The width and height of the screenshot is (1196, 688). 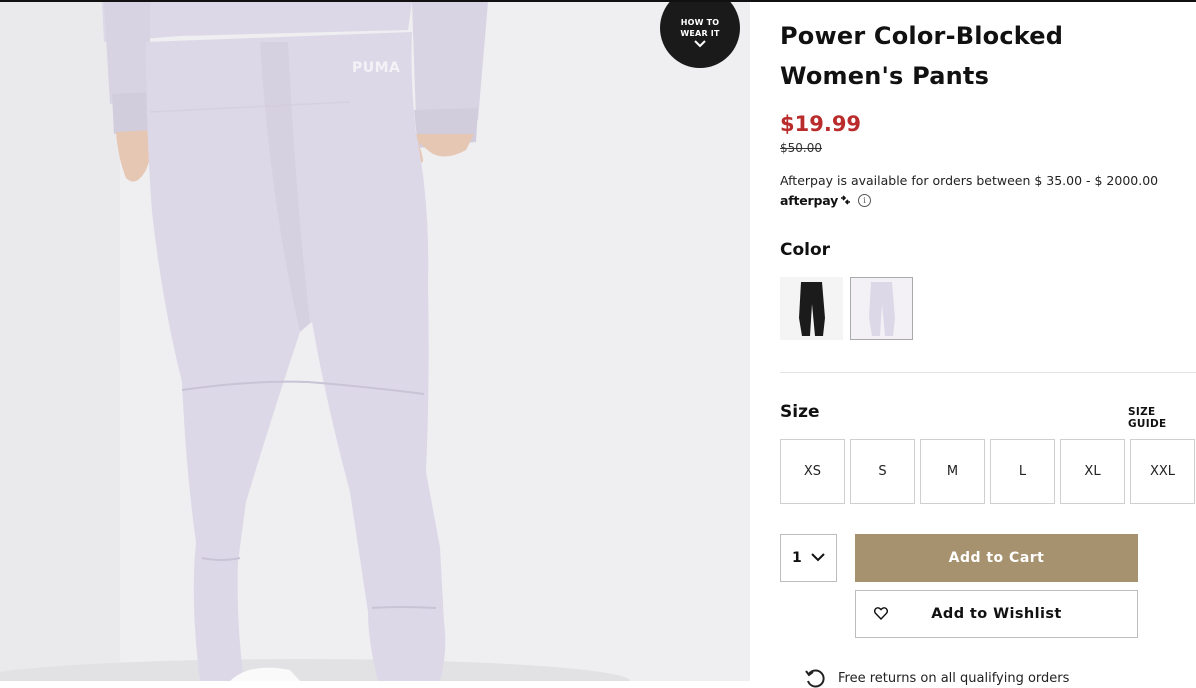 What do you see at coordinates (815, 678) in the screenshot?
I see `return-arrow-icon` at bounding box center [815, 678].